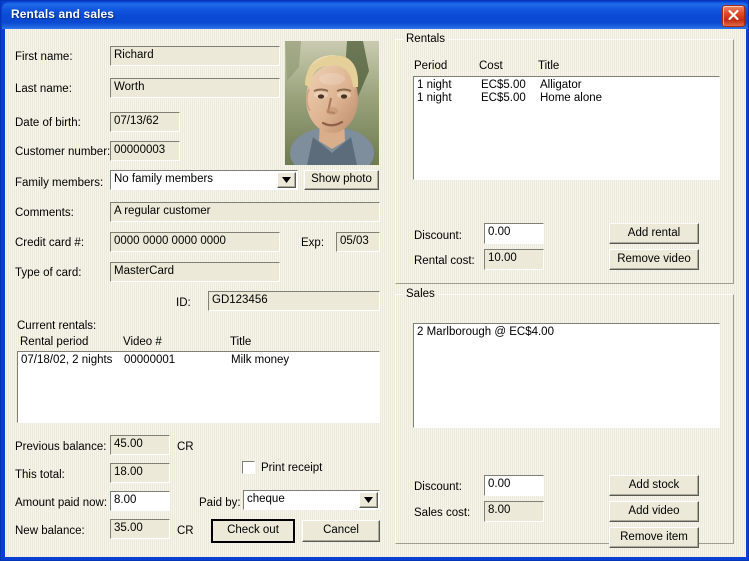 This screenshot has height=561, width=749. I want to click on rentals-col-period: Period, so click(431, 66).